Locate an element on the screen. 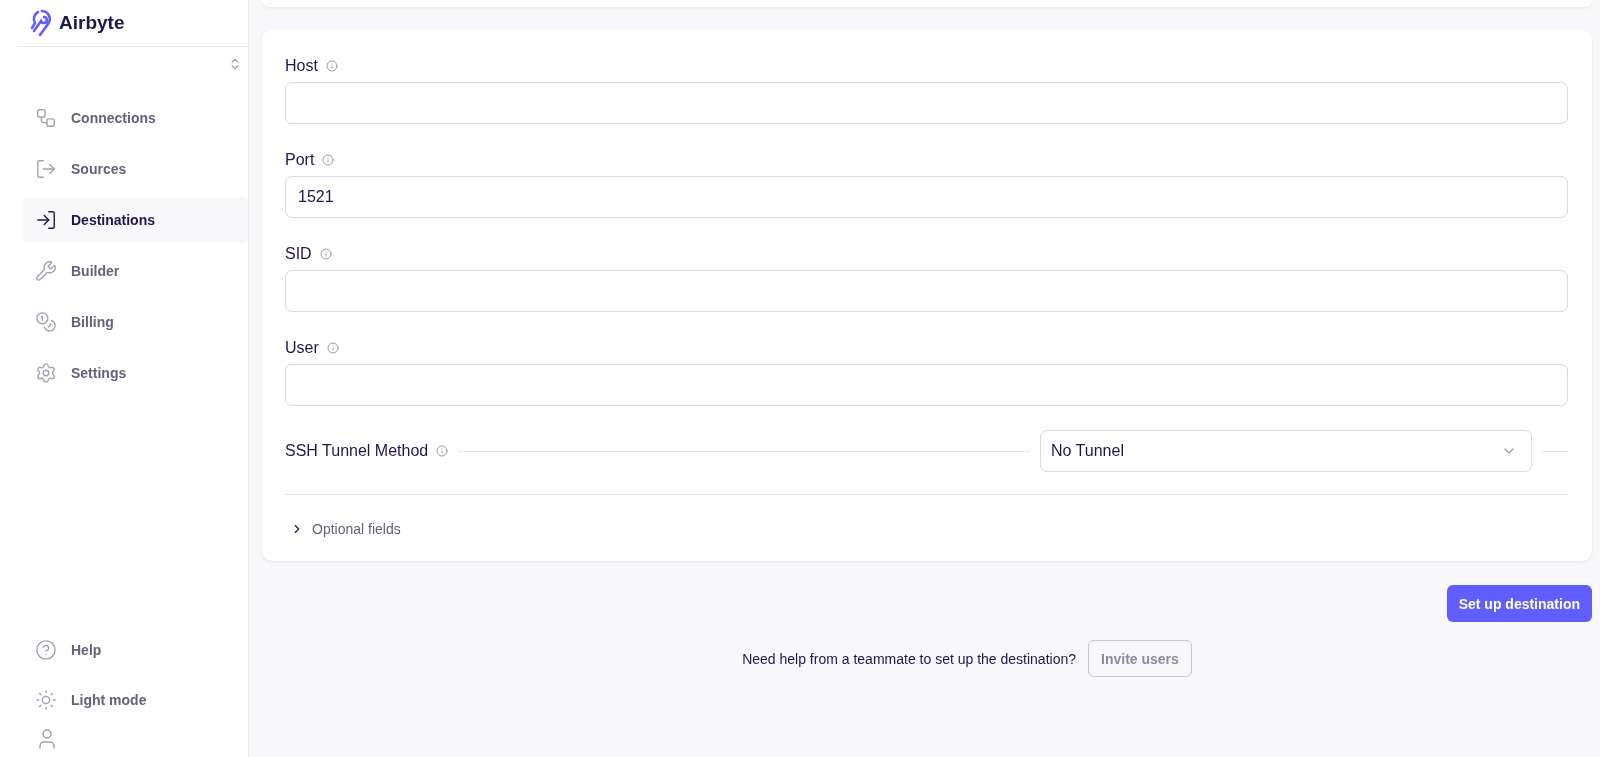  field-label: Host is located at coordinates (301, 66).